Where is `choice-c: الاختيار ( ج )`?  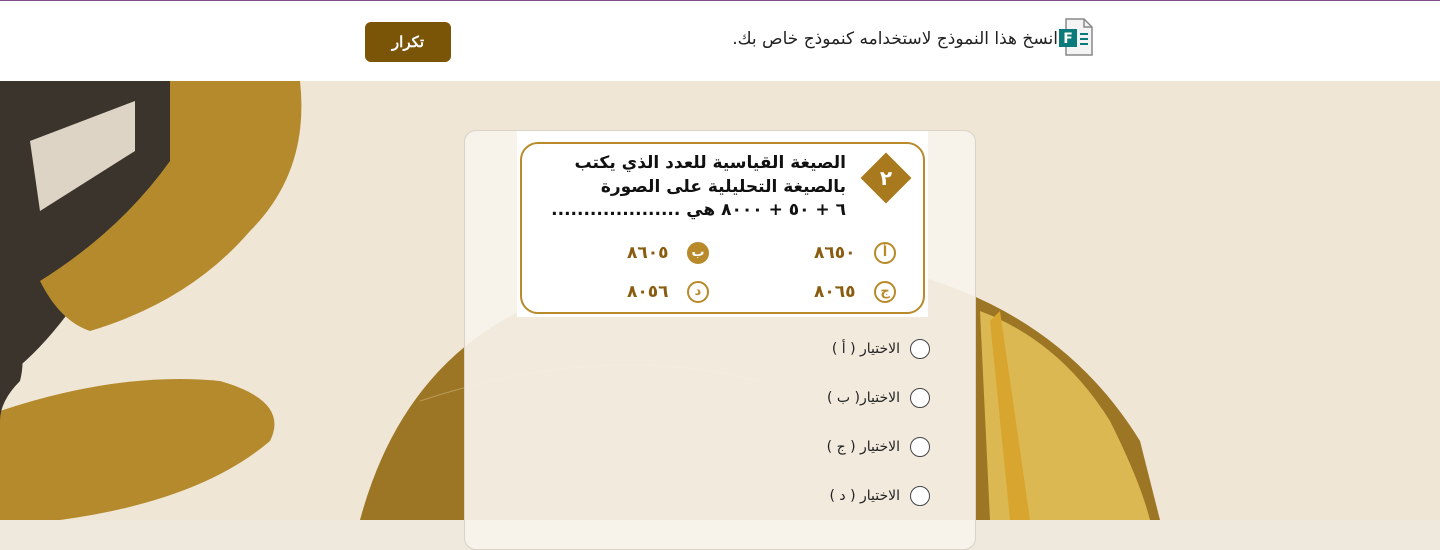 choice-c: الاختيار ( ج ) is located at coordinates (865, 447).